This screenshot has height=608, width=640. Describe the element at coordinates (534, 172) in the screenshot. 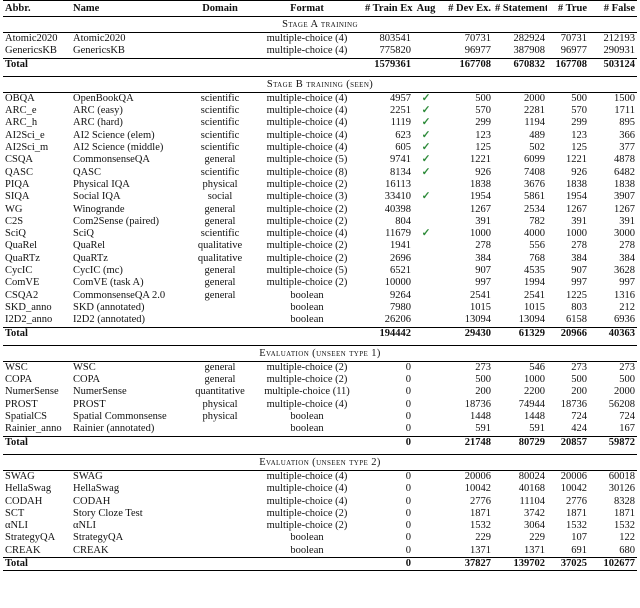

I see `cell-statements: 7408` at that location.